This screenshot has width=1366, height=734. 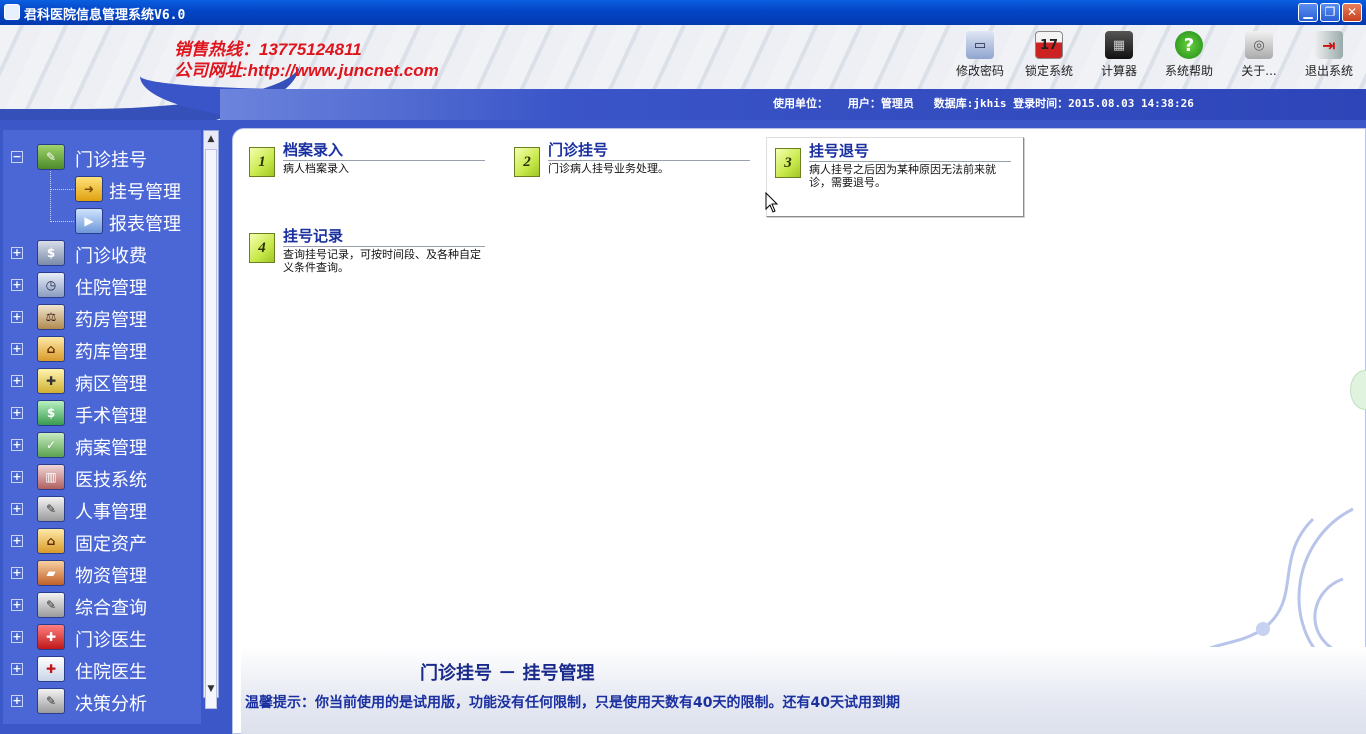 I want to click on sidebar-item-case-records: + ✓ 病案管理, so click(x=102, y=445).